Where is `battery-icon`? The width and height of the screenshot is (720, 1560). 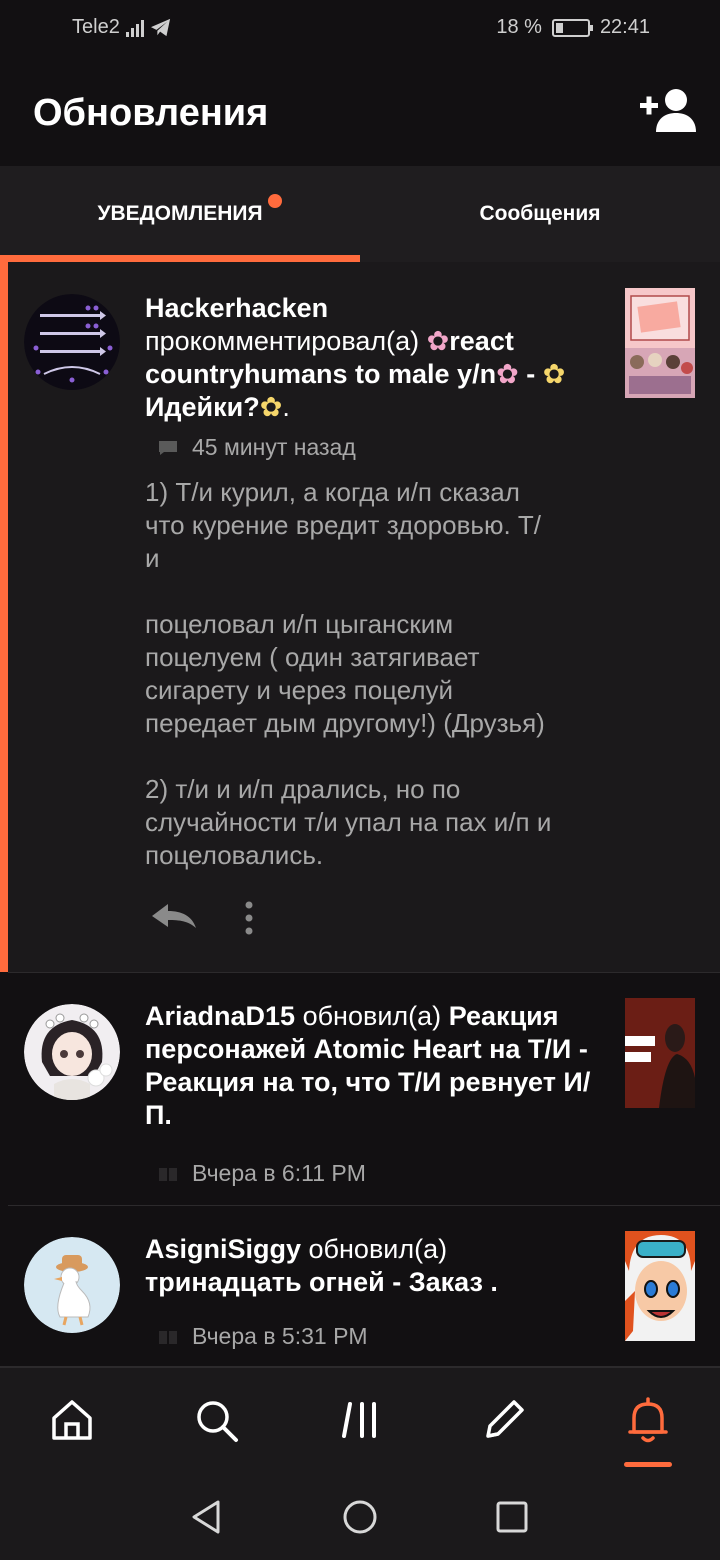 battery-icon is located at coordinates (572, 27).